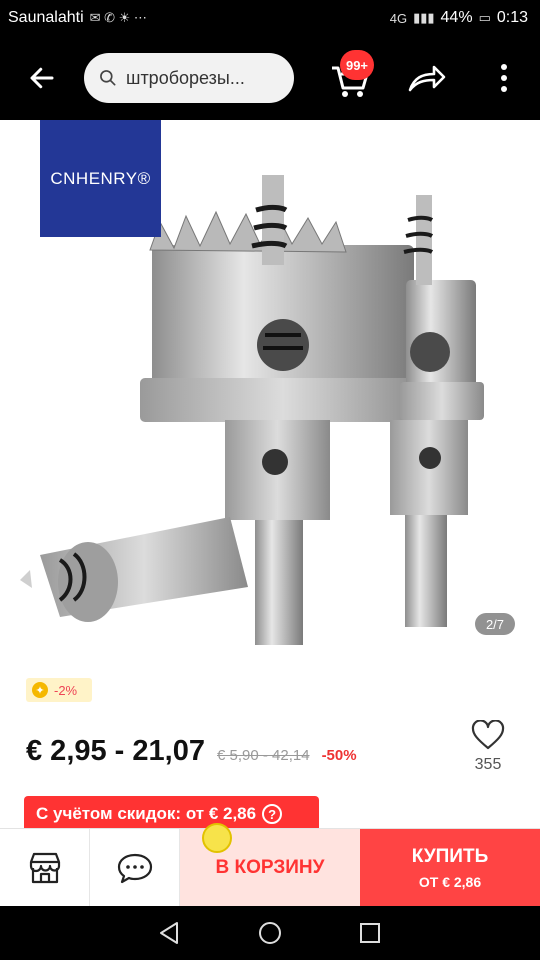 This screenshot has height=960, width=540. Describe the element at coordinates (170, 933) in the screenshot. I see `nav-back-icon` at that location.